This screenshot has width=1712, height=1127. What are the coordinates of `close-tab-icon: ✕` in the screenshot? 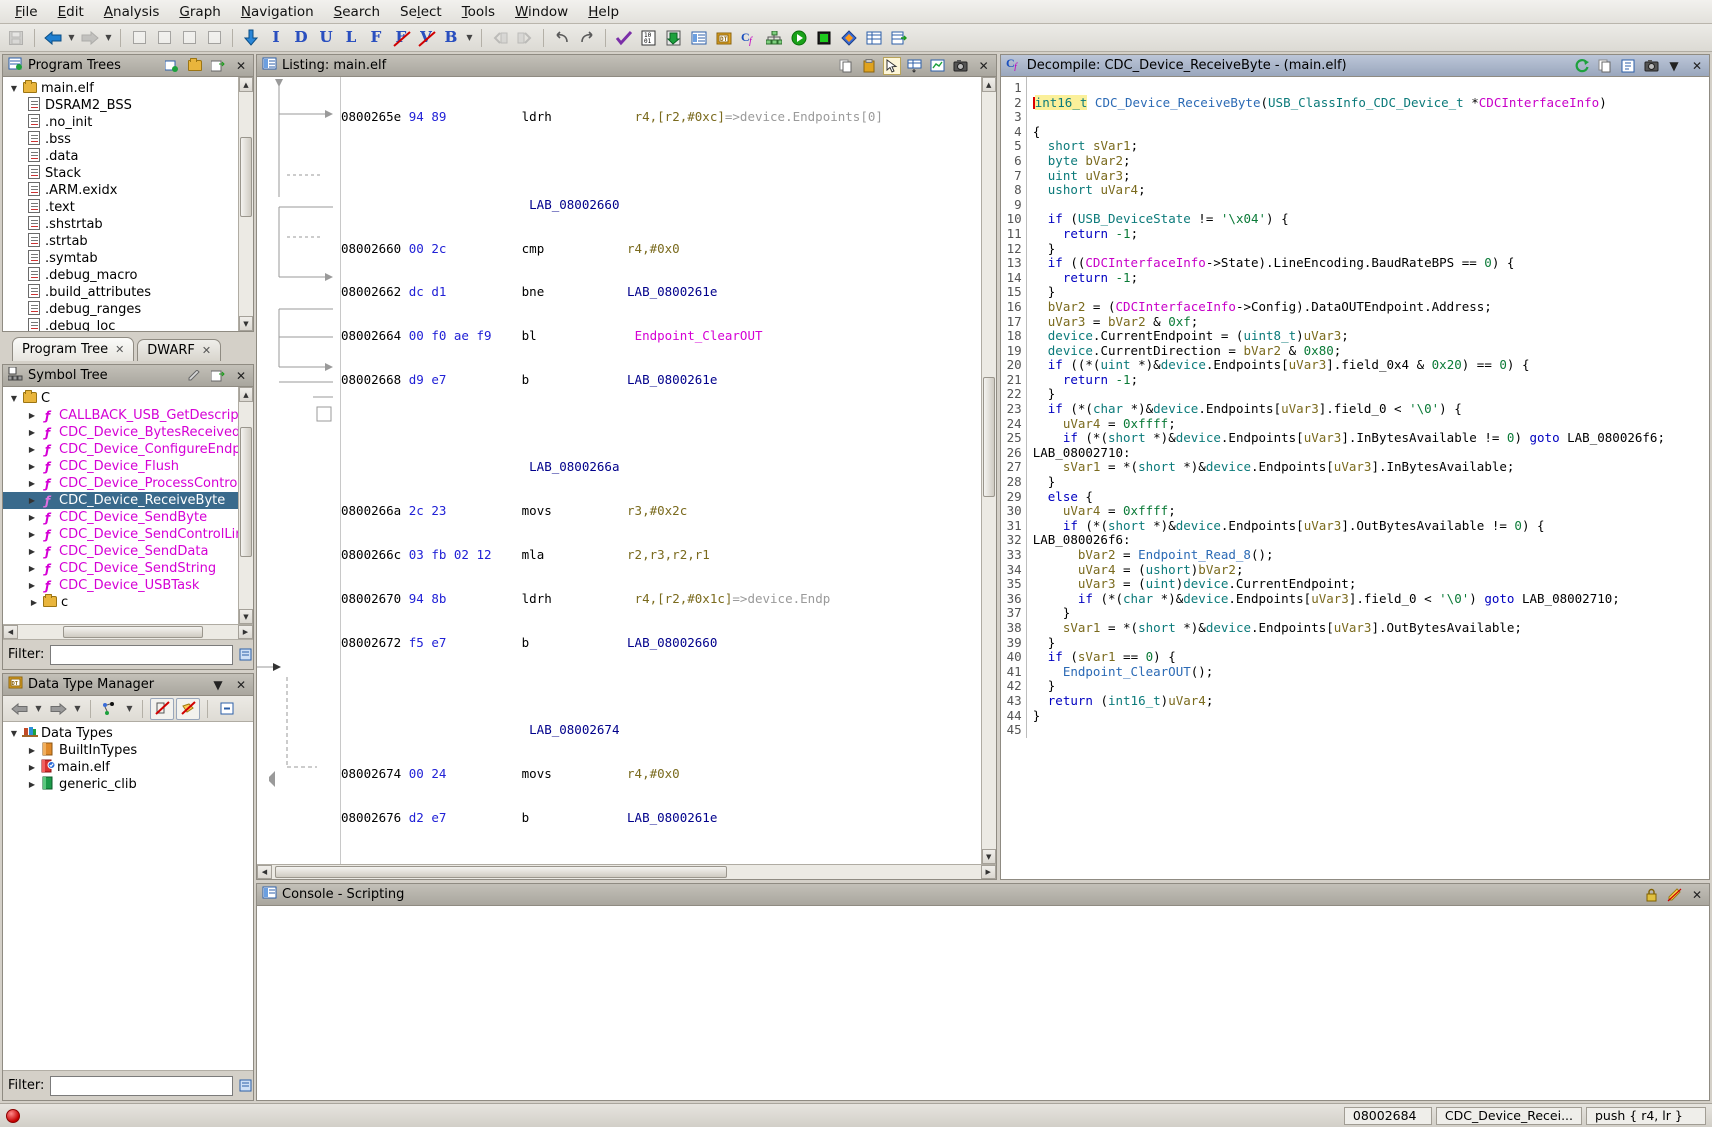 It's located at (119, 349).